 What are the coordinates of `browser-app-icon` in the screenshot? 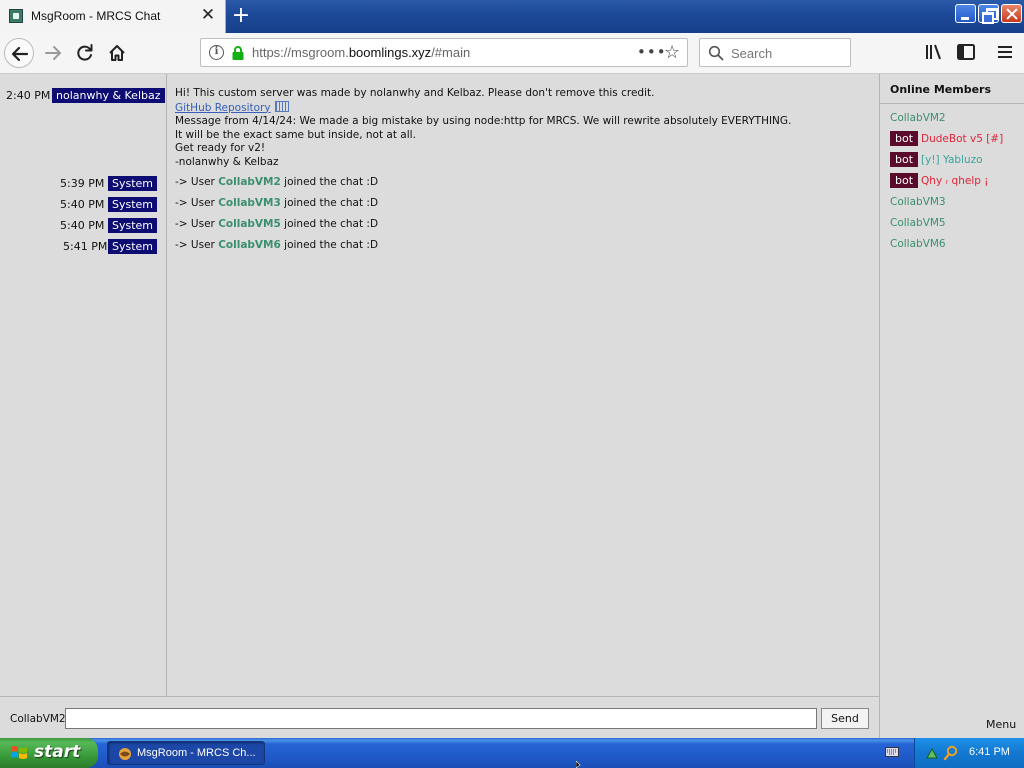 It's located at (125, 754).